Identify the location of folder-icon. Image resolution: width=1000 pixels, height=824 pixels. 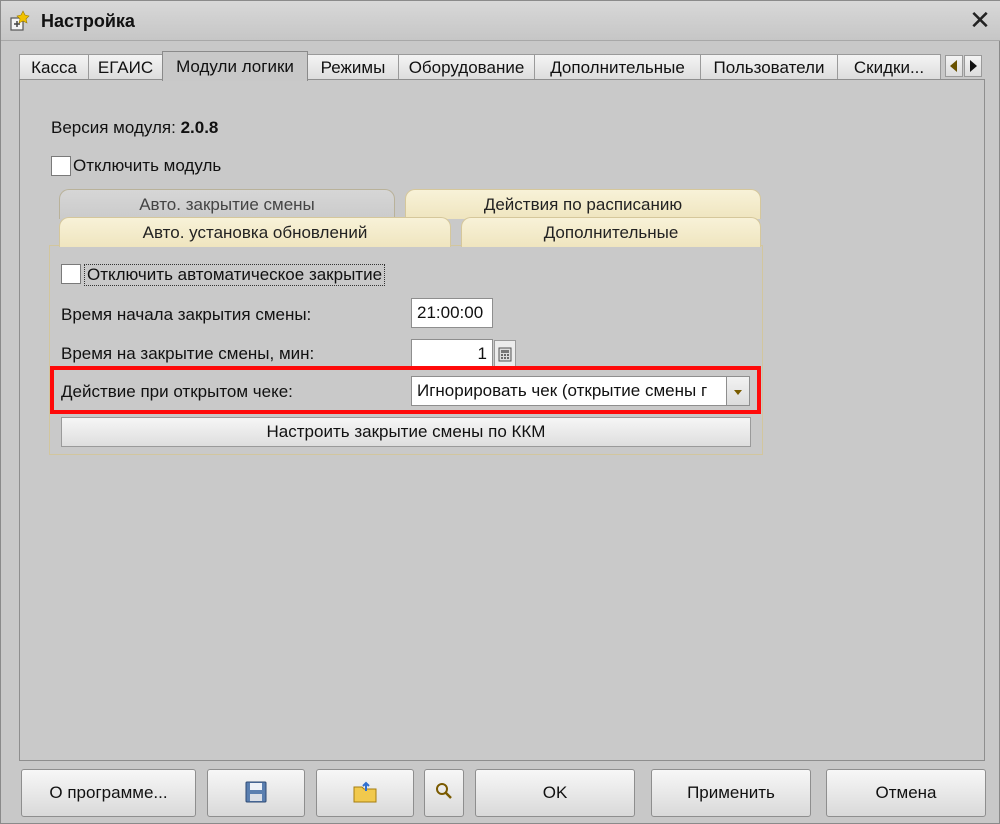
(365, 792).